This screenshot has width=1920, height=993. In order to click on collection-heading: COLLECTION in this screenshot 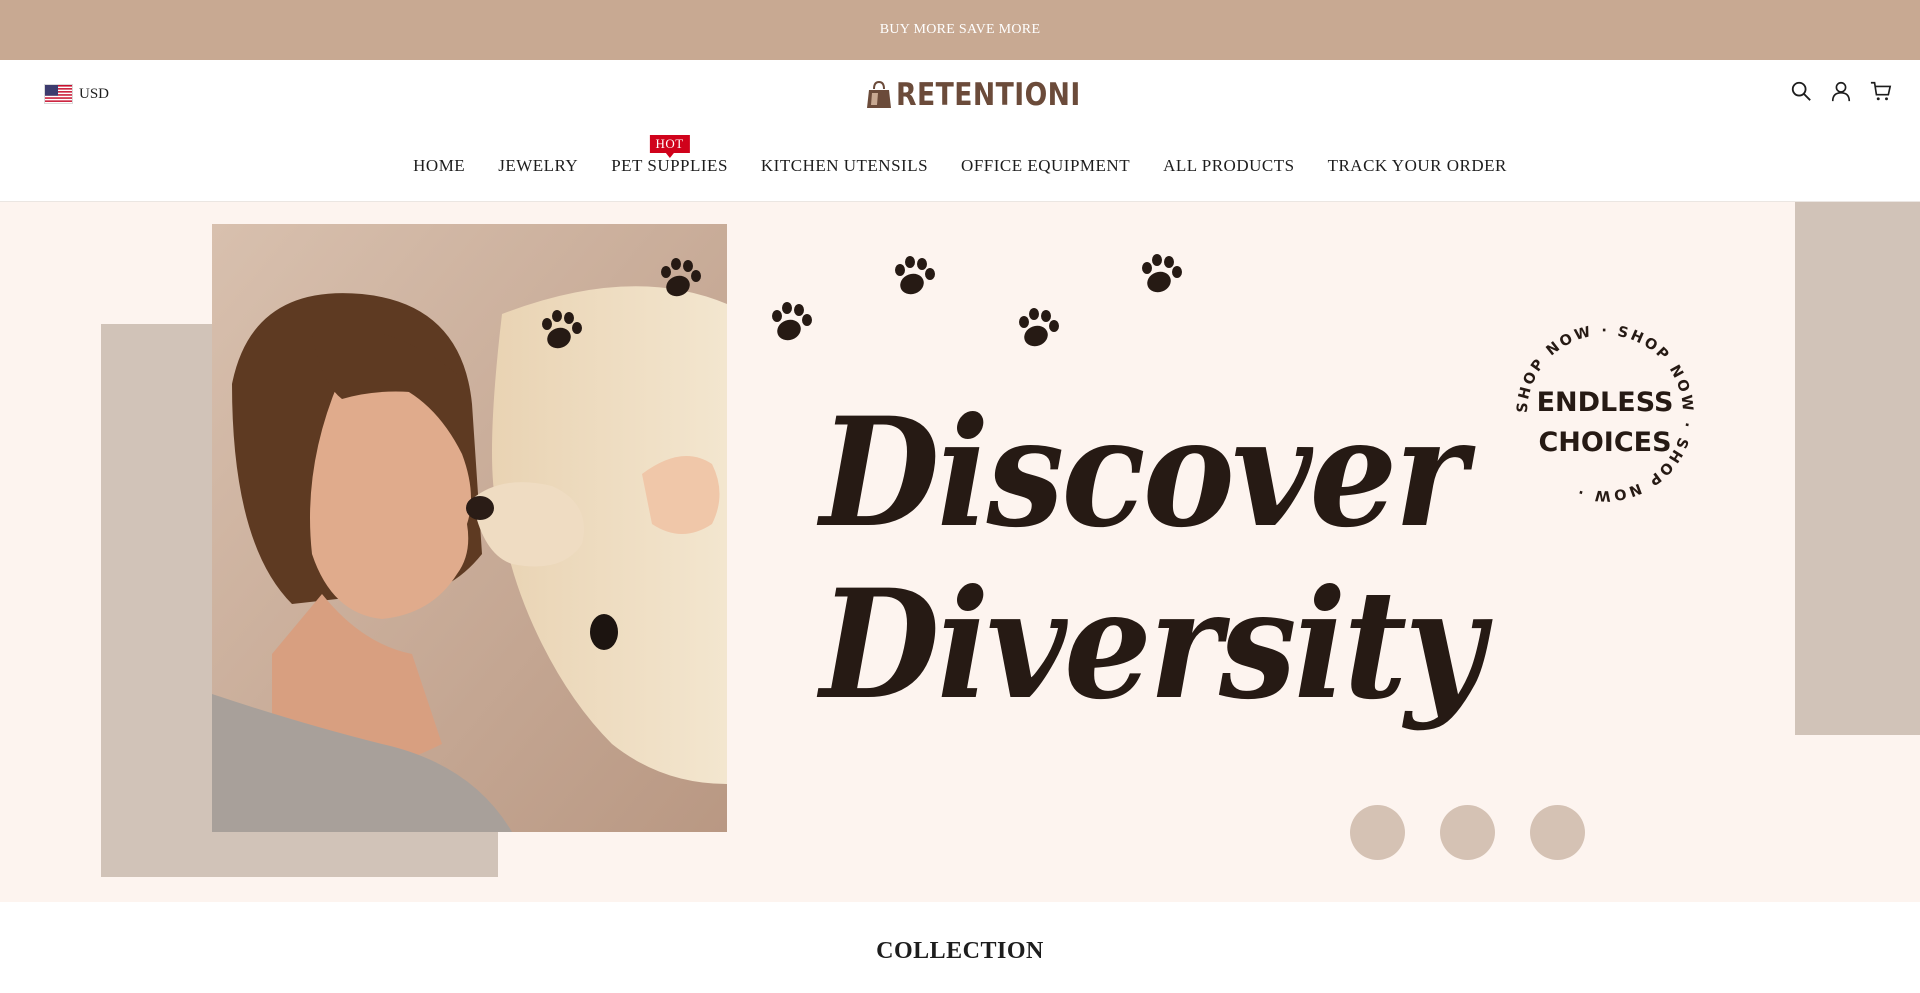, I will do `click(960, 951)`.